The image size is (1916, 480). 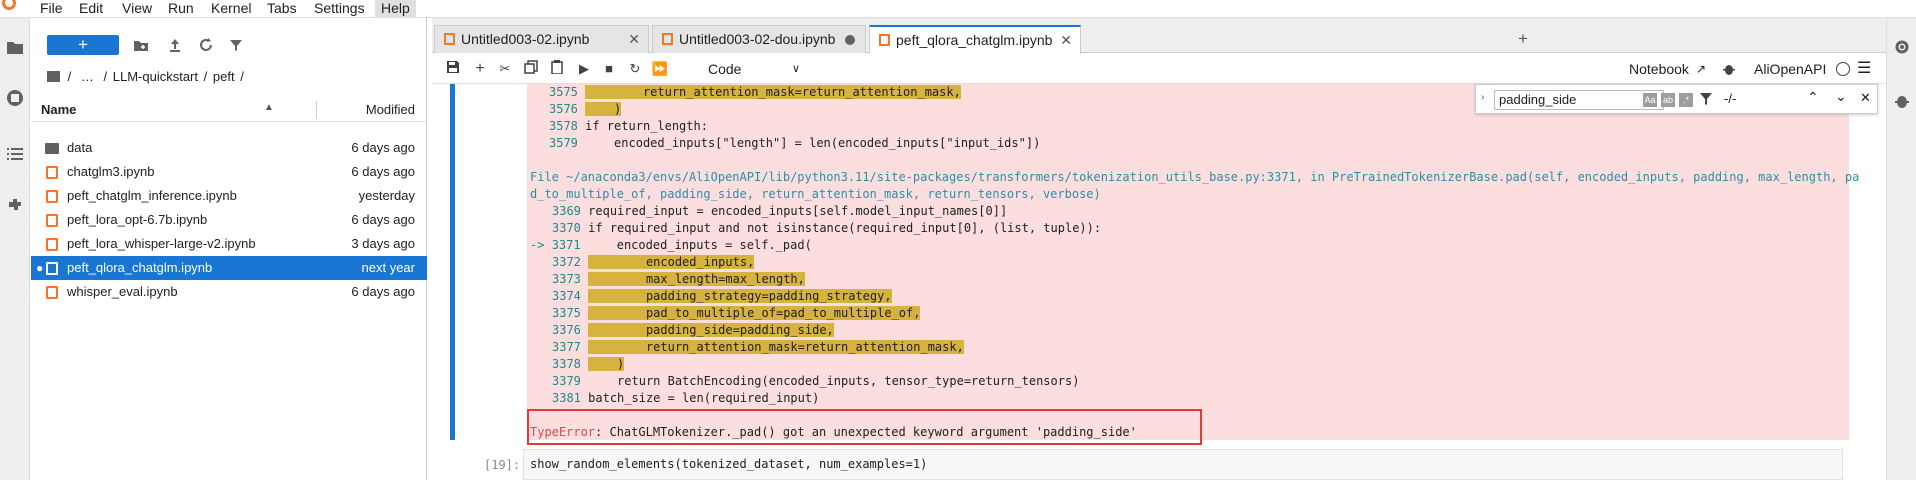 I want to click on file-row-data: data 6 days ago, so click(x=229, y=148).